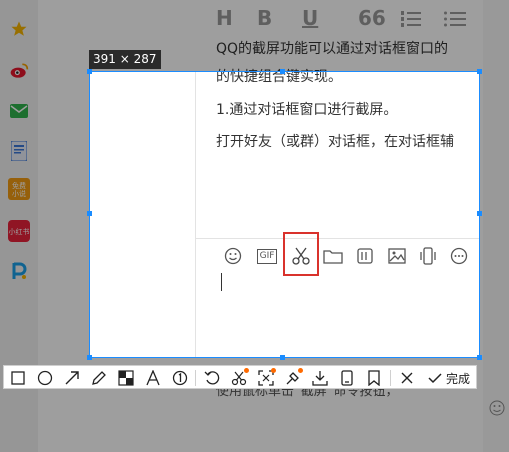 The image size is (509, 452). What do you see at coordinates (435, 378) in the screenshot?
I see `check-icon` at bounding box center [435, 378].